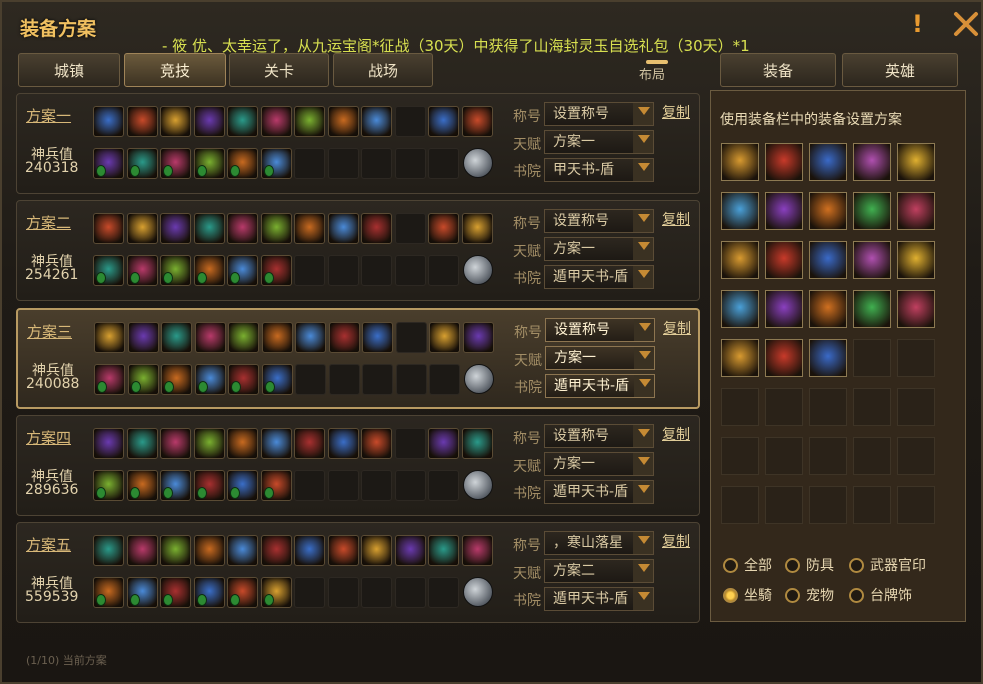 The width and height of the screenshot is (983, 684). What do you see at coordinates (279, 70) in the screenshot?
I see `tab-stage: 关卡` at bounding box center [279, 70].